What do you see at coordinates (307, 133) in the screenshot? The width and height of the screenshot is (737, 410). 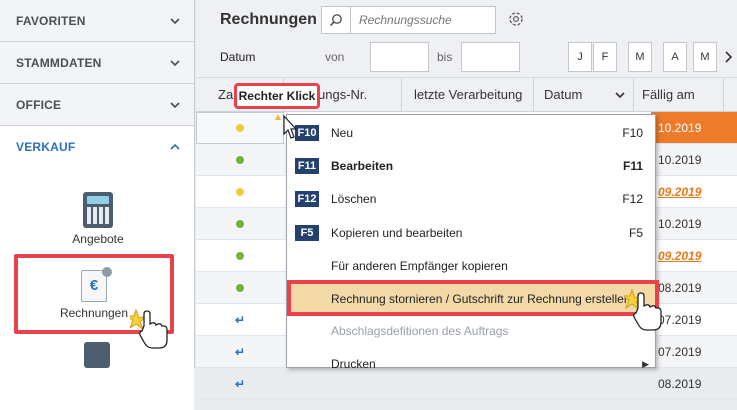 I see `shortcut-key-badge: F10` at bounding box center [307, 133].